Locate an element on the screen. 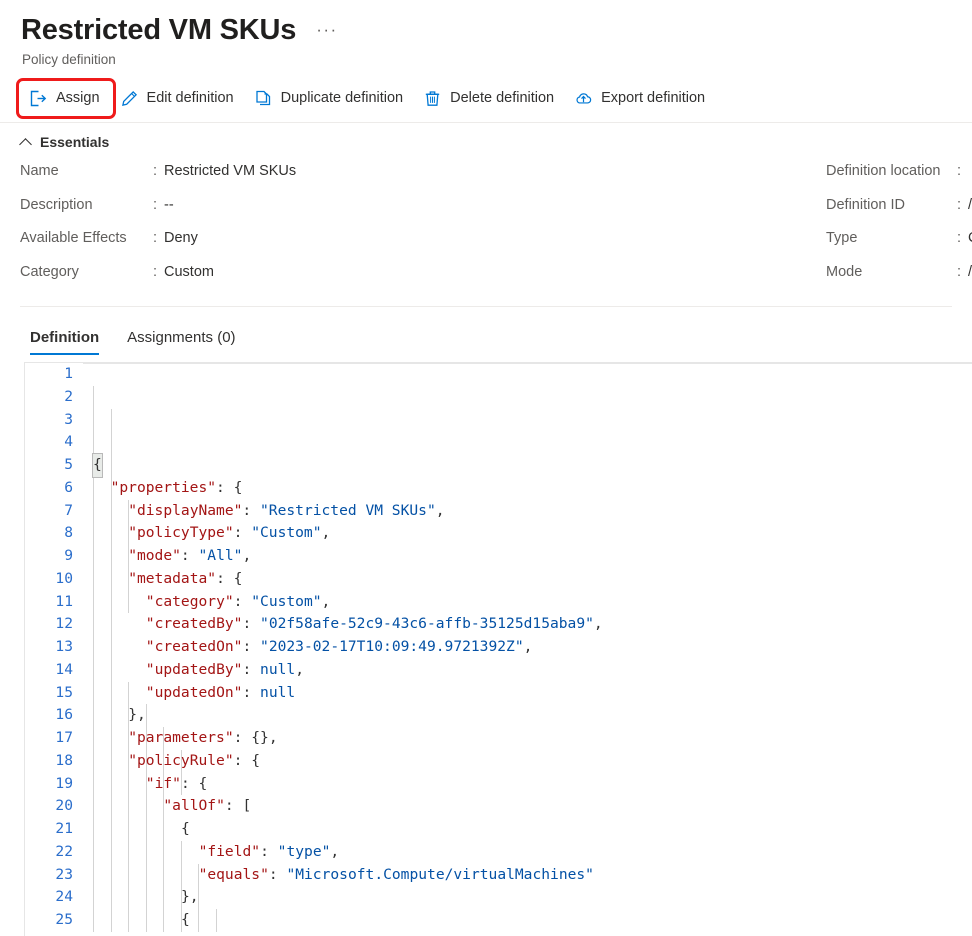 The image size is (972, 936). duplicate-definition-label: Duplicate definition is located at coordinates (342, 98).